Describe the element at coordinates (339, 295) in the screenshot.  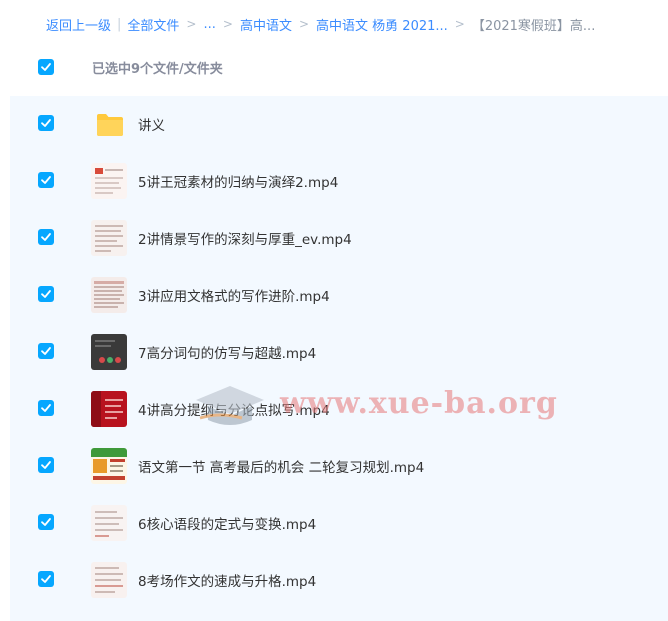
I see `list-item: 3讲应用文格式的写作进阶.mp4` at that location.